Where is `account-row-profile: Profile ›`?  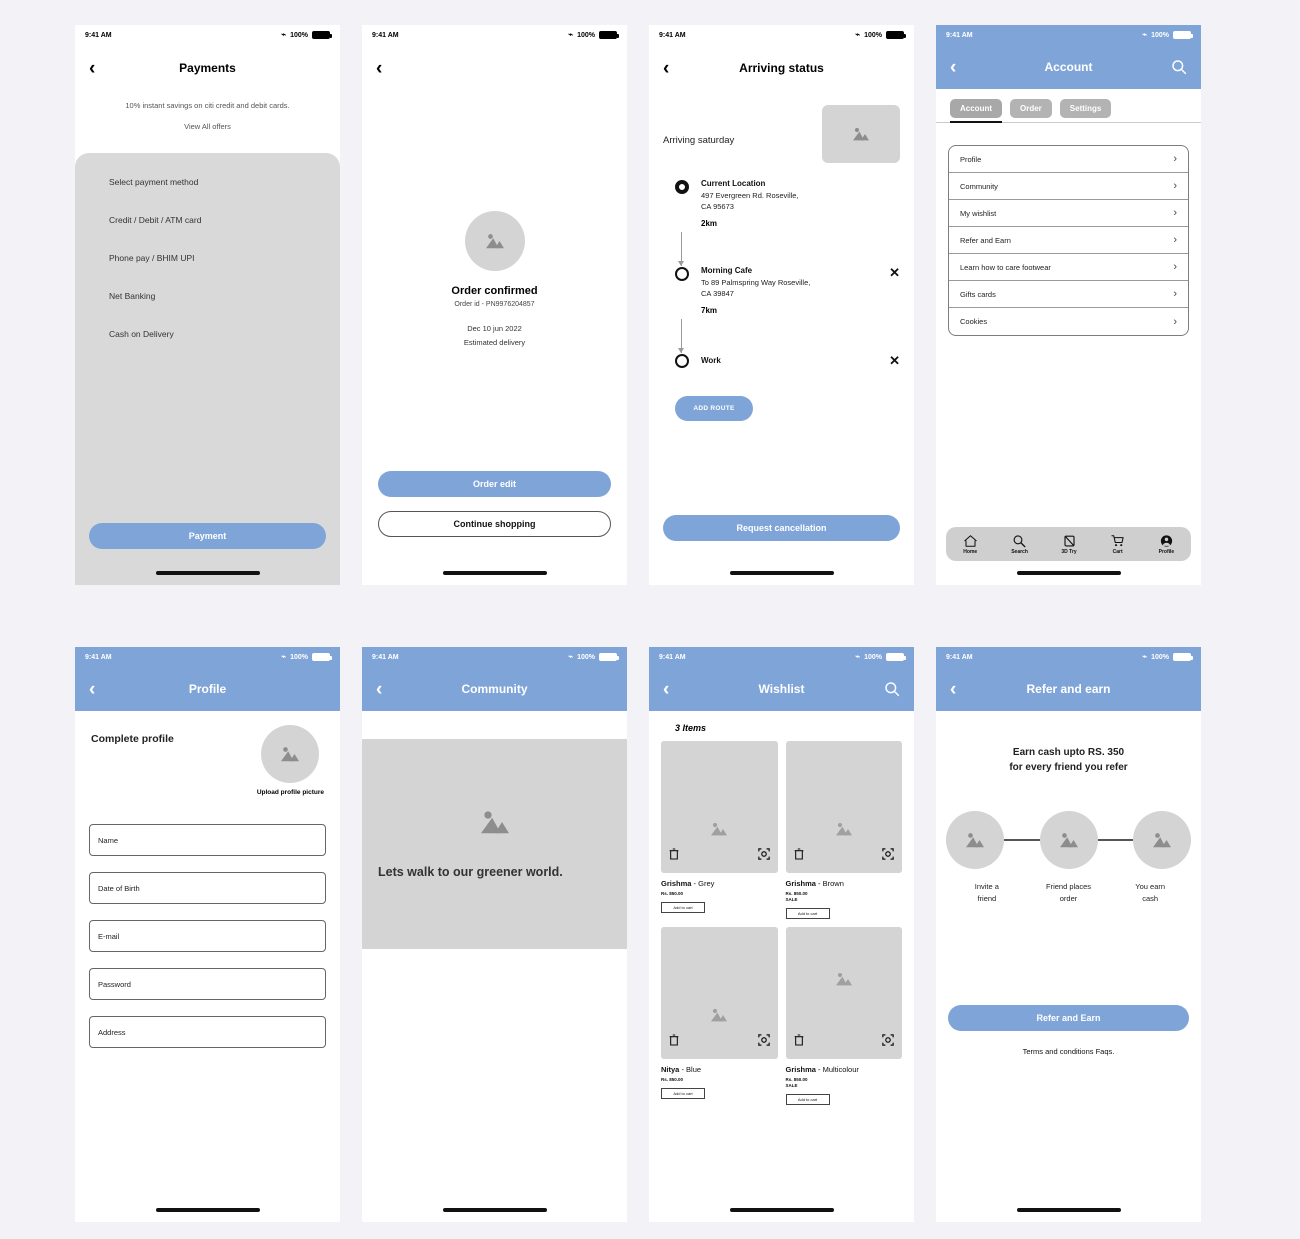
account-row-profile: Profile › is located at coordinates (1068, 159).